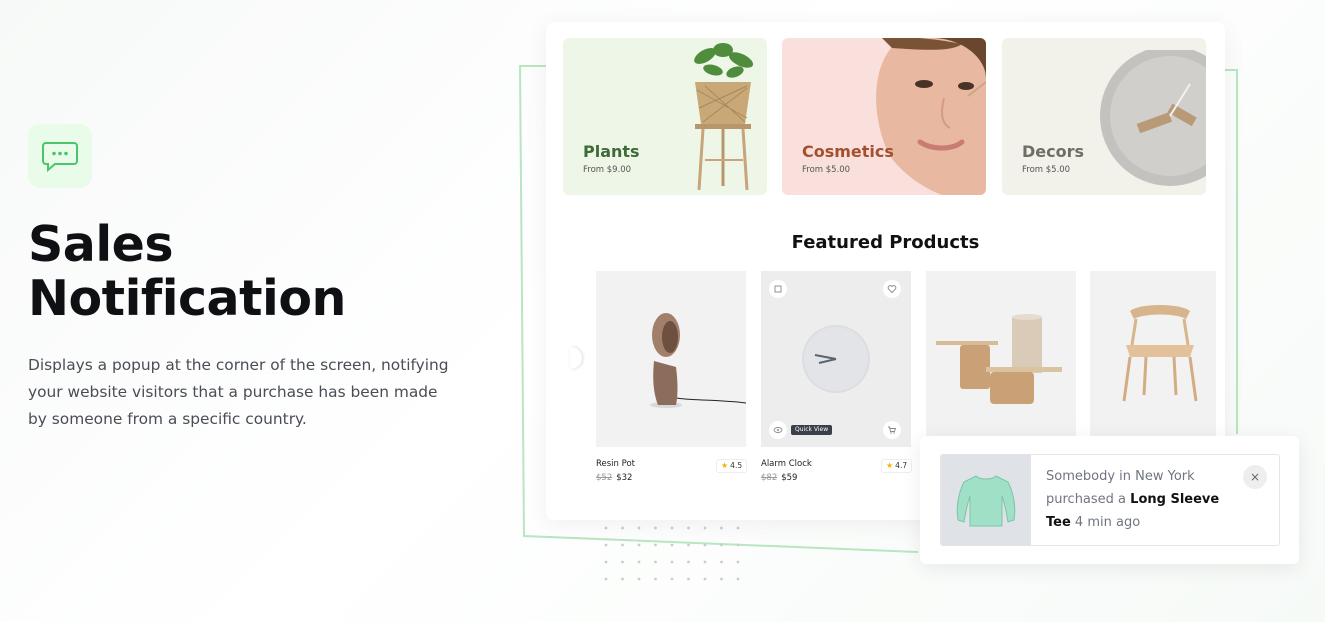 The width and height of the screenshot is (1325, 622). What do you see at coordinates (698, 360) in the screenshot?
I see `lamp-image` at bounding box center [698, 360].